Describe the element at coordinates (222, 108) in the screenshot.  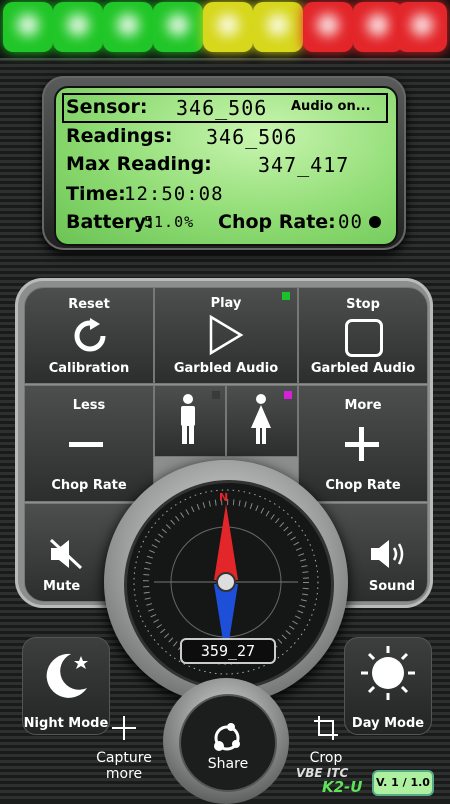
I see `sensor-value: 346_506` at that location.